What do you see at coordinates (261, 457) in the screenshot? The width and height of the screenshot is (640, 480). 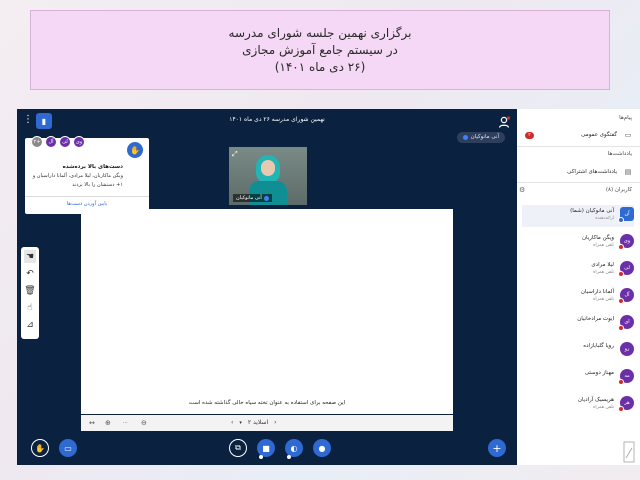 I see `camera-indicator` at bounding box center [261, 457].